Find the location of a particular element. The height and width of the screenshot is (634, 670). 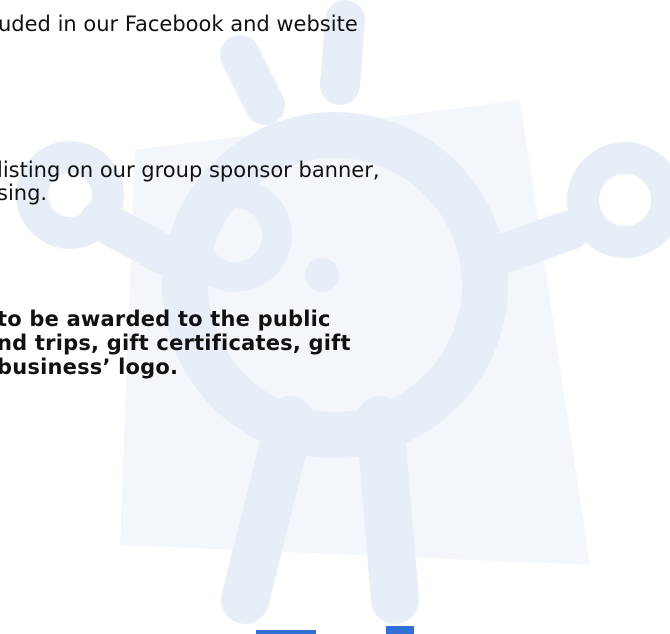

bottom-marks is located at coordinates (335, 630).